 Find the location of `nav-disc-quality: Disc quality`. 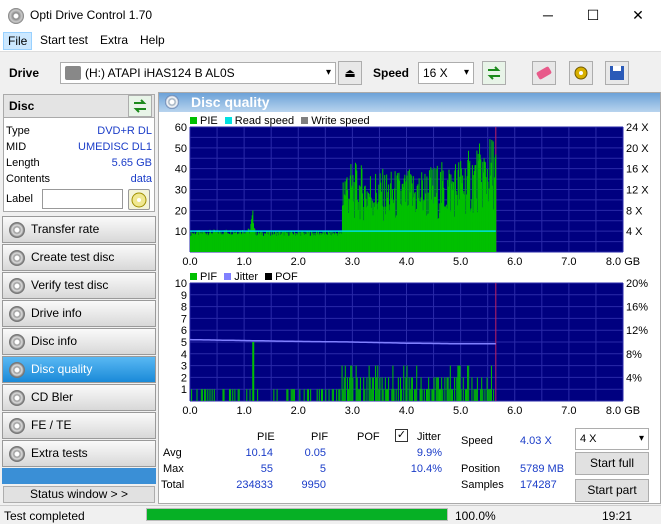

nav-disc-quality: Disc quality is located at coordinates (79, 369).